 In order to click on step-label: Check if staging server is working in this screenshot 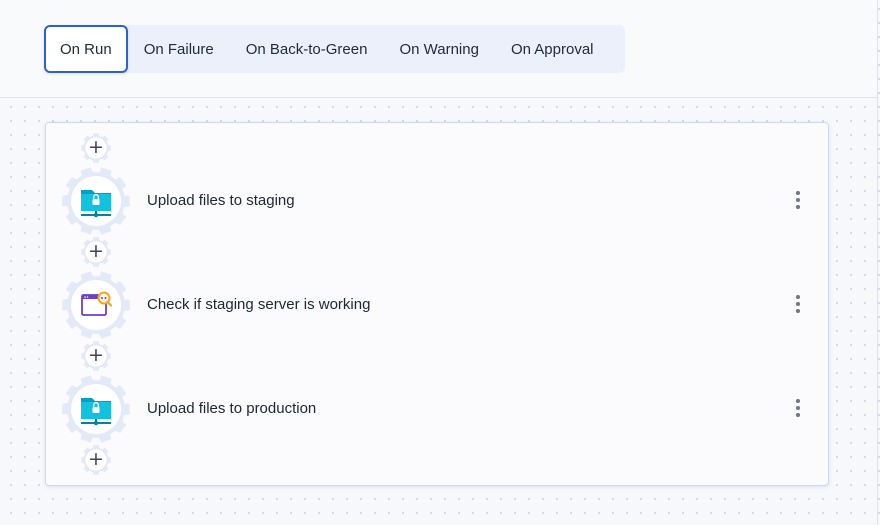, I will do `click(258, 305)`.